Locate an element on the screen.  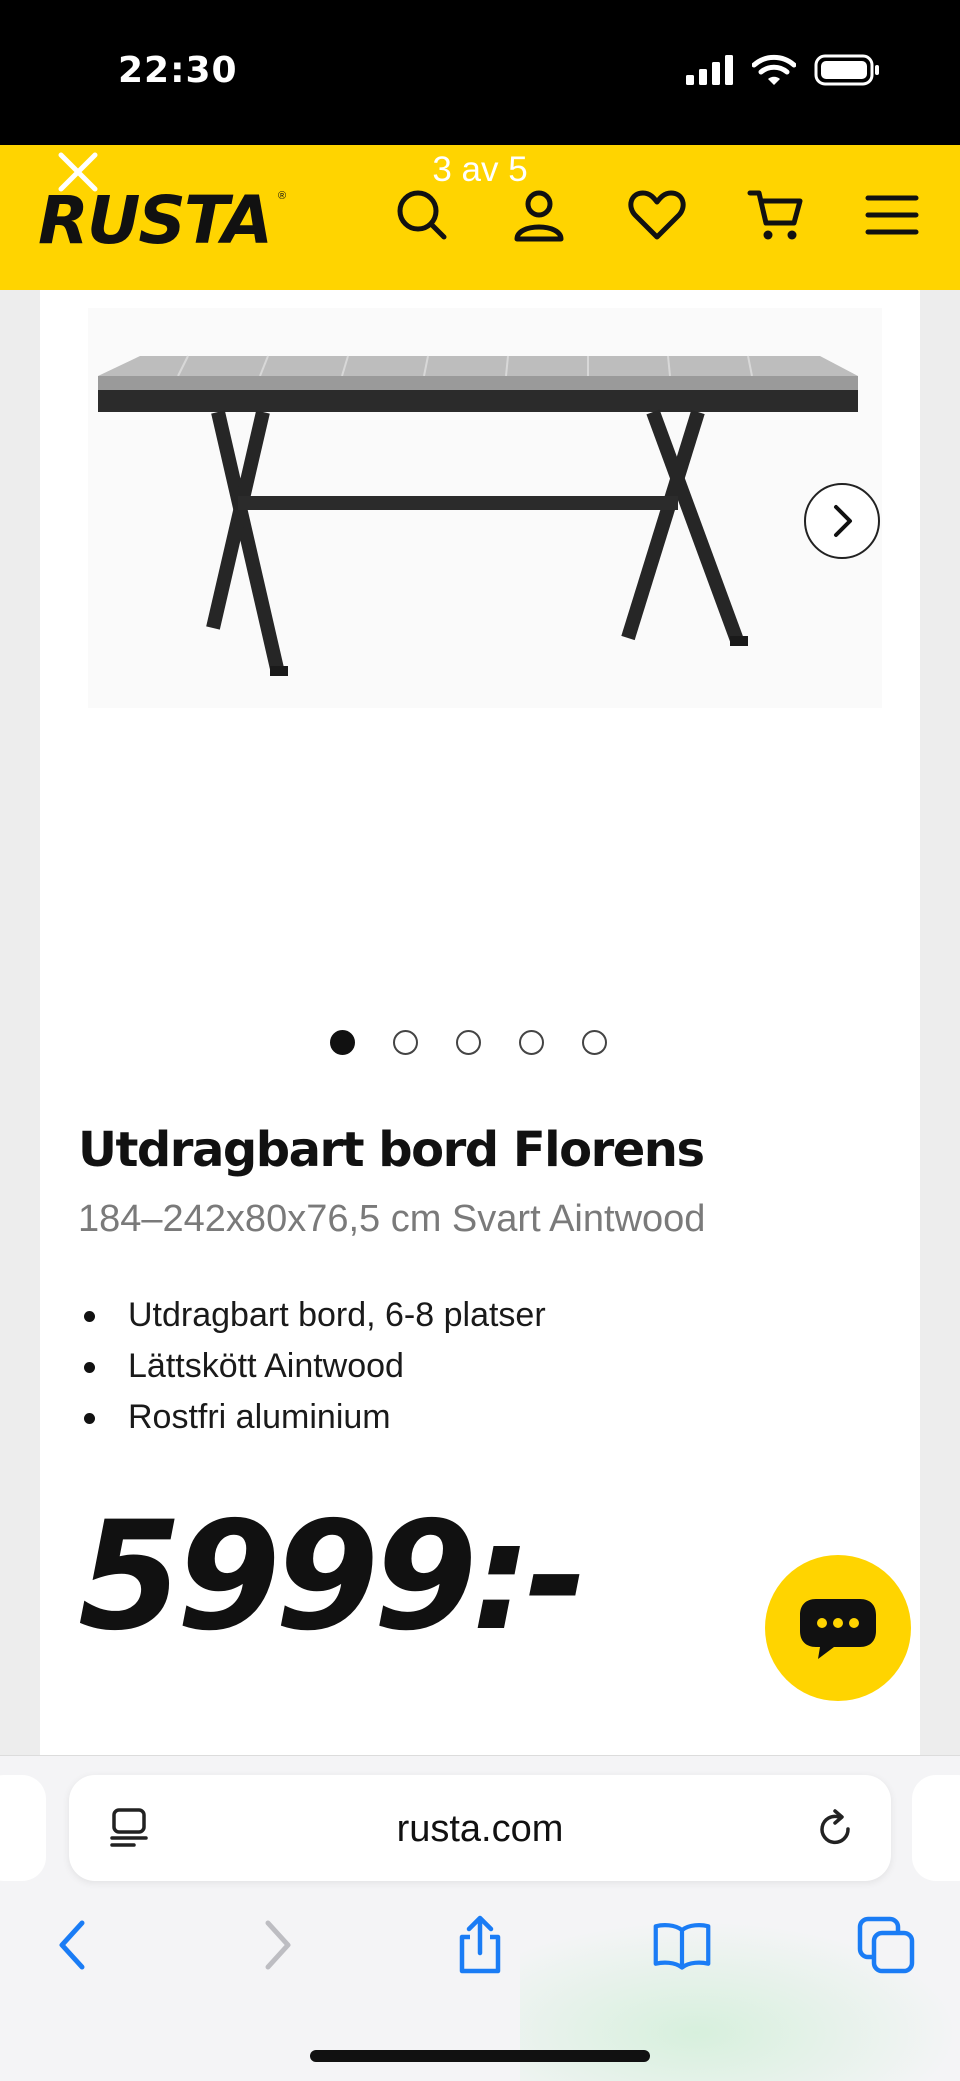
heart-icon is located at coordinates (657, 215).